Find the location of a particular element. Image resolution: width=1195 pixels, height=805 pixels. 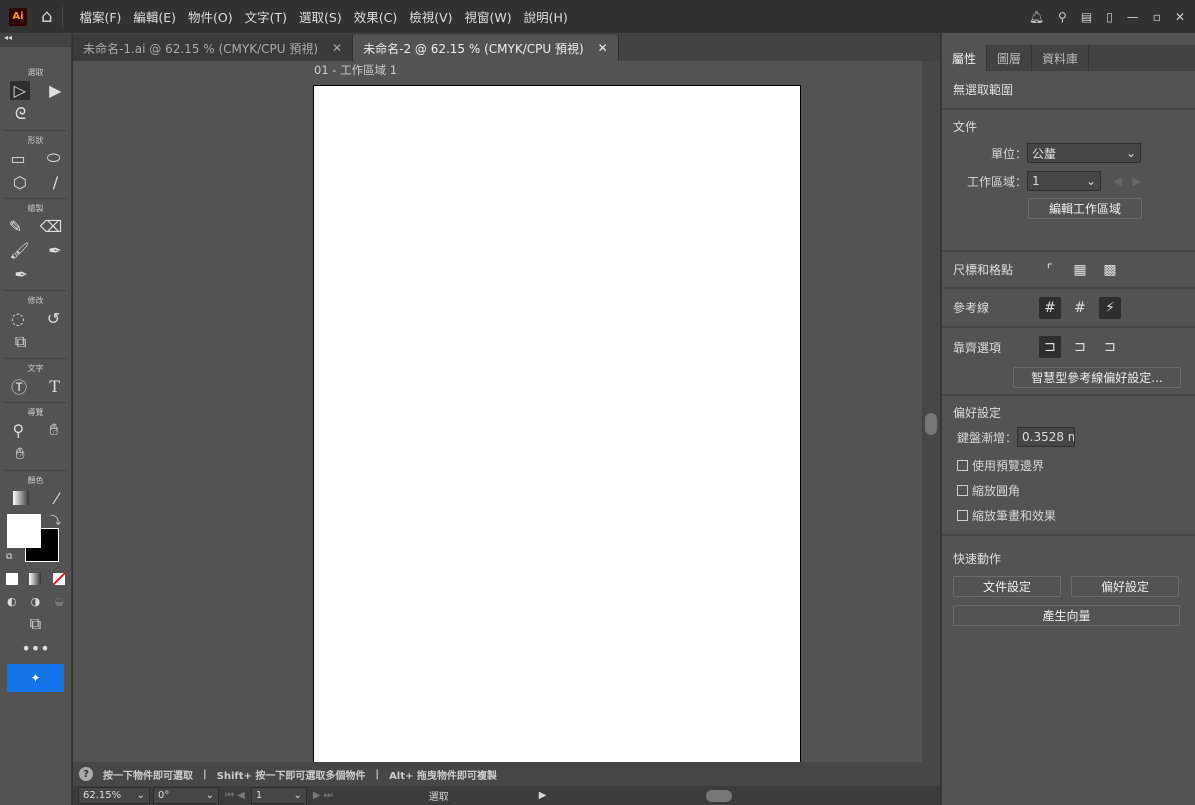

prev-artboard-icon: ◀ is located at coordinates (1117, 181).